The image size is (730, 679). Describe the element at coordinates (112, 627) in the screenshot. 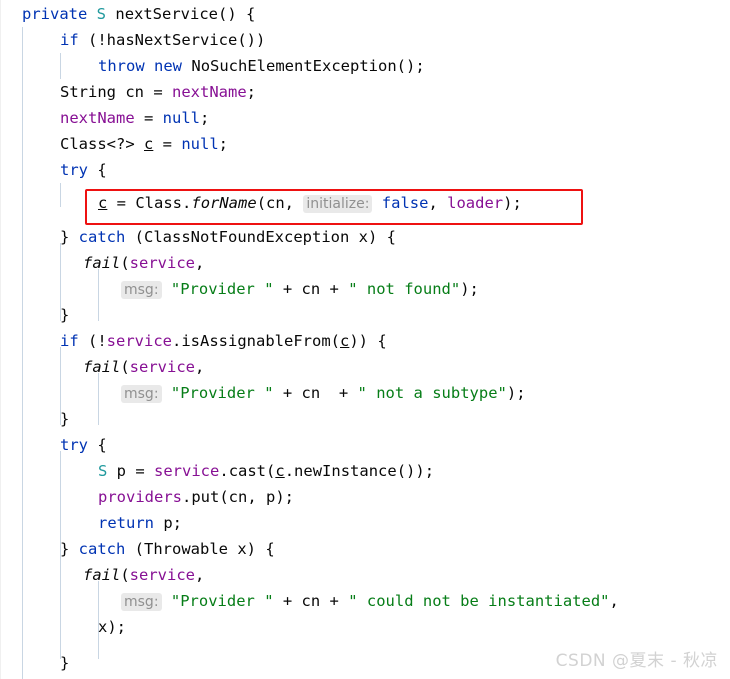

I see `code-line: x);` at that location.